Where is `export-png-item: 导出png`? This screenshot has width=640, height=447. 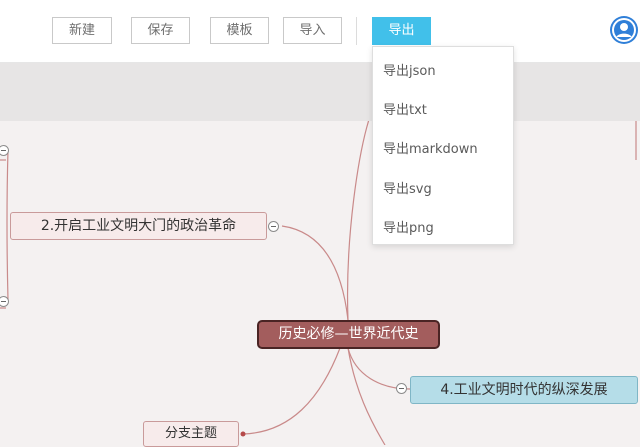 export-png-item: 导出png is located at coordinates (408, 226).